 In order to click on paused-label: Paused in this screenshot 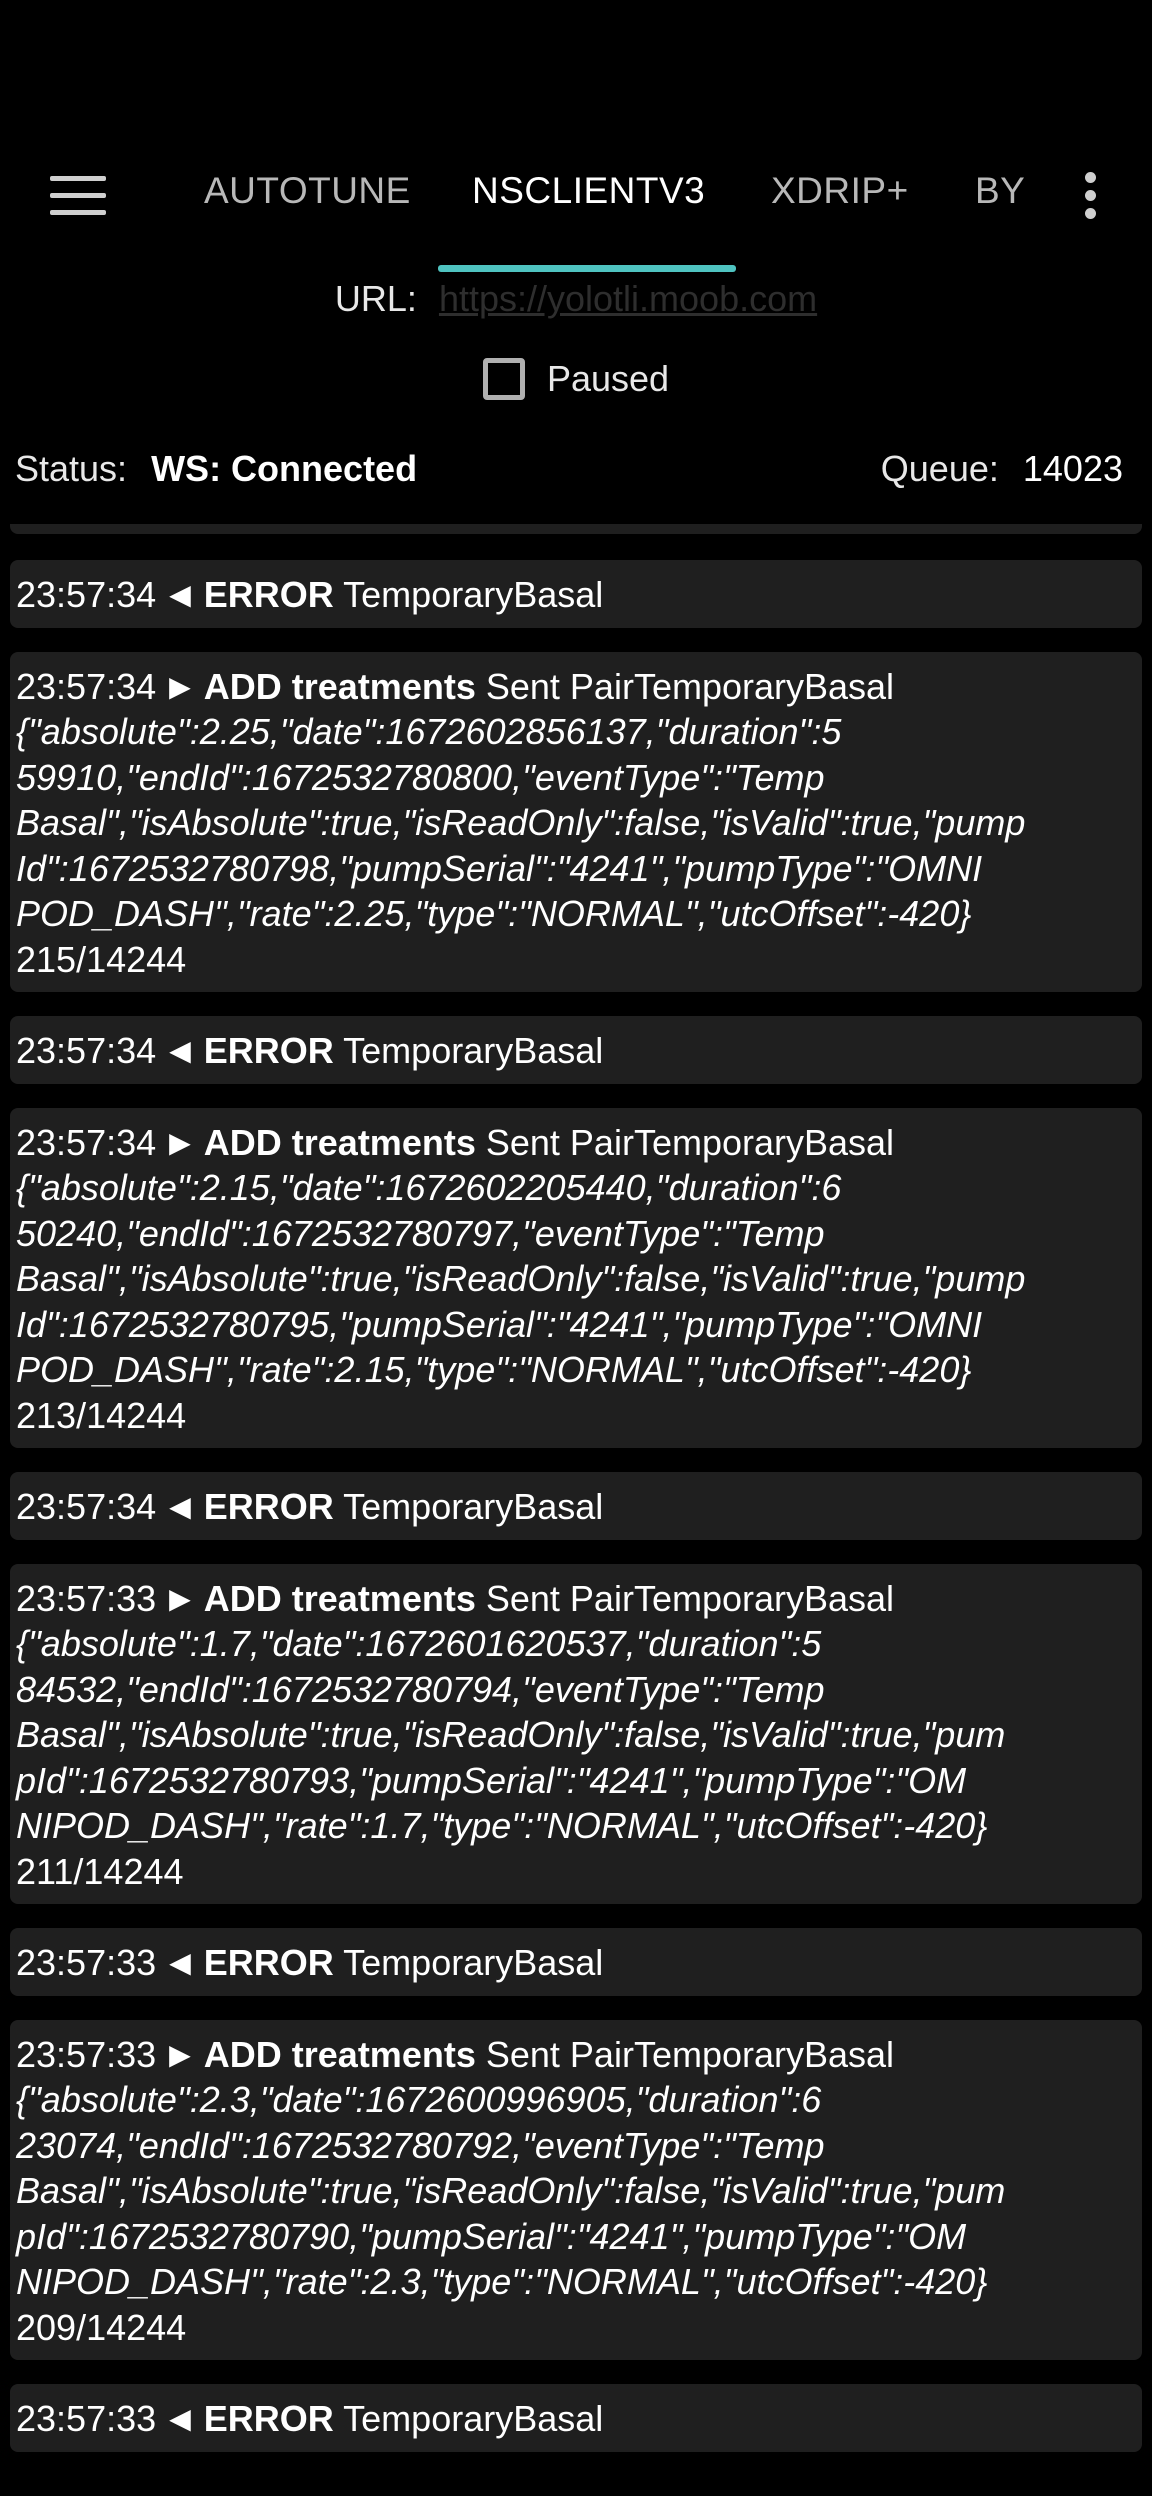, I will do `click(608, 379)`.